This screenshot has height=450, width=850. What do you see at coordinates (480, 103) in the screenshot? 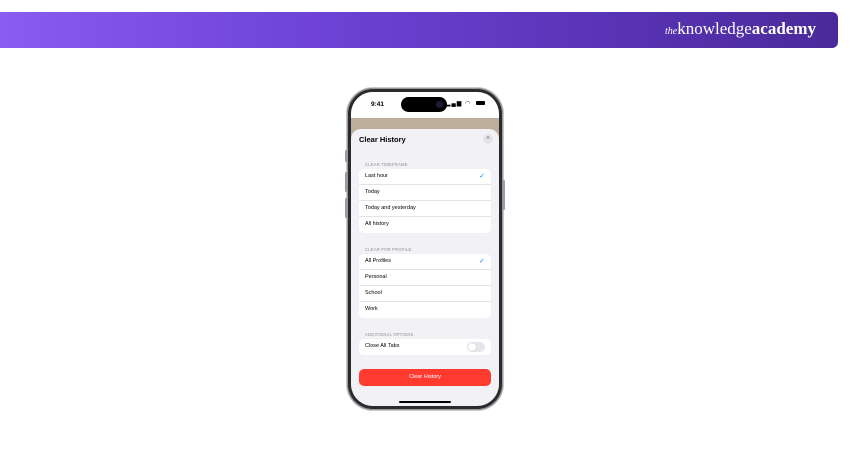
I see `battery-icon` at bounding box center [480, 103].